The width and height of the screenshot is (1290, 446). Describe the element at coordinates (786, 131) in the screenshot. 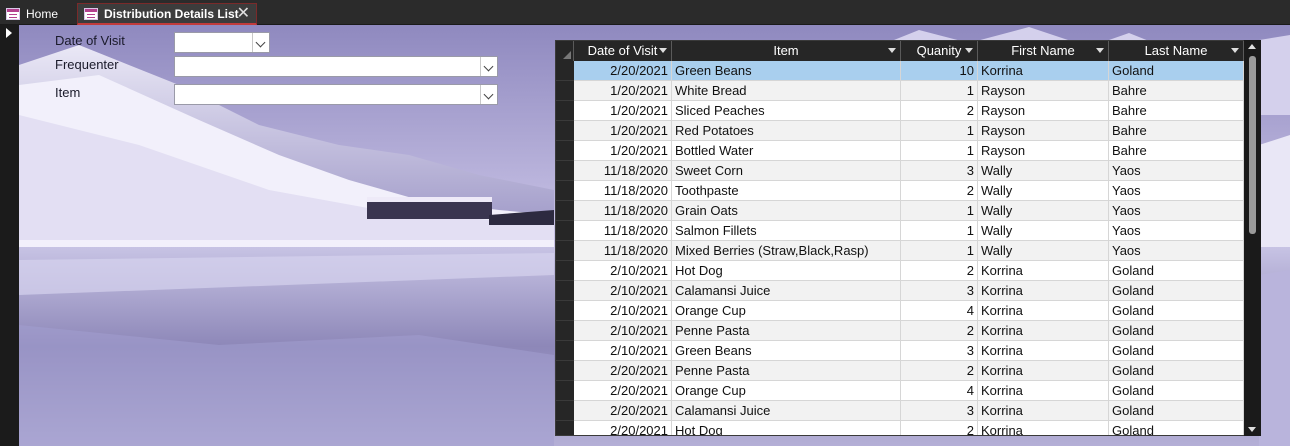

I see `cell-item: Red Potatoes` at that location.